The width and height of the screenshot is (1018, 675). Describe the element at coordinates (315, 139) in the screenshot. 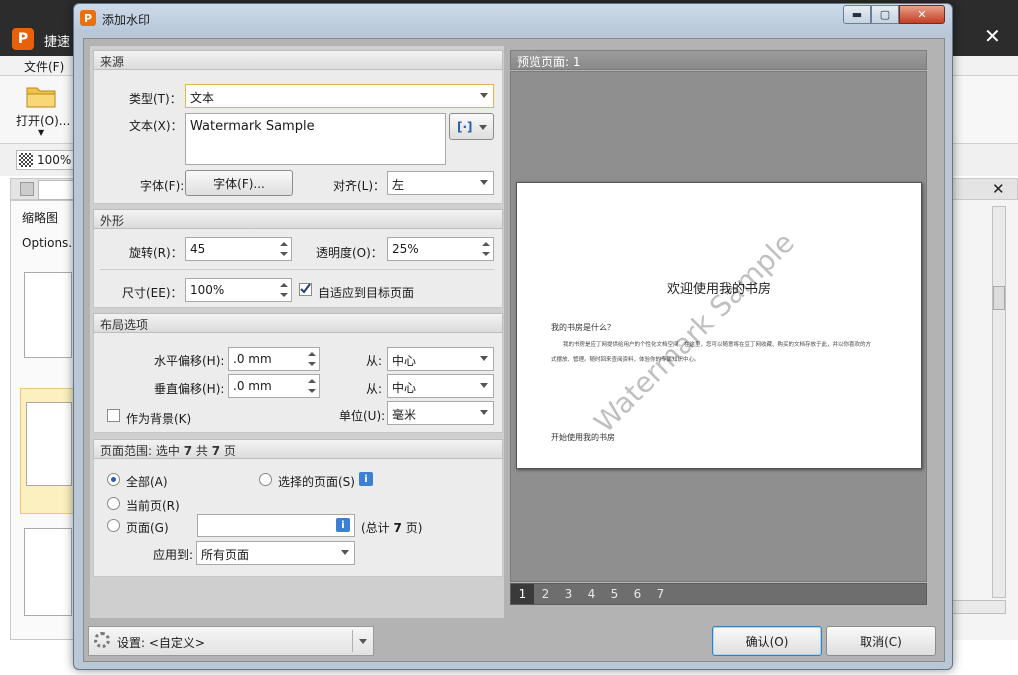

I see `watermark-text-input: Watermark Sample` at that location.